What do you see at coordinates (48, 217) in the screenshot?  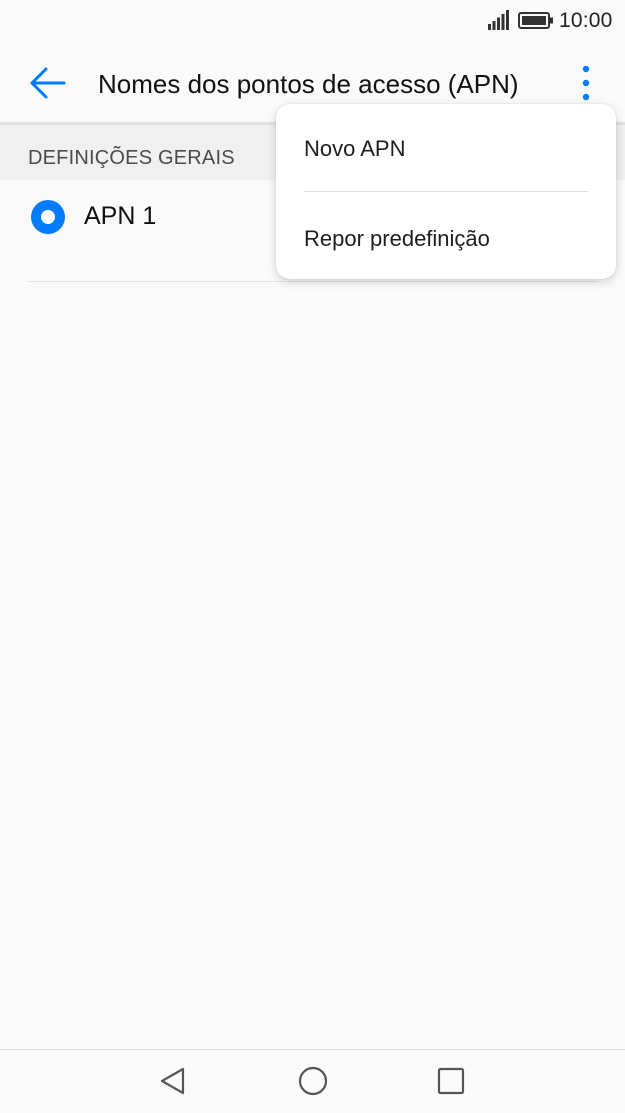 I see `radio-selected-icon` at bounding box center [48, 217].